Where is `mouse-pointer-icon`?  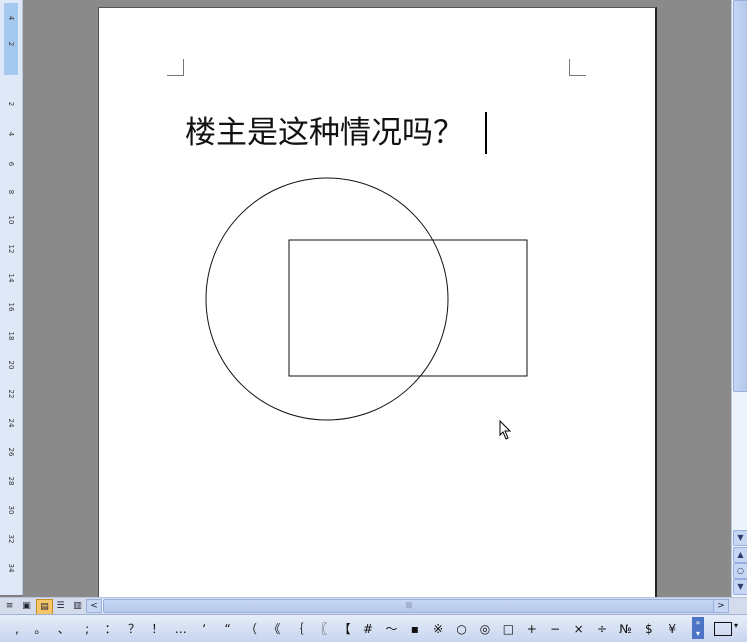 mouse-pointer-icon is located at coordinates (505, 430).